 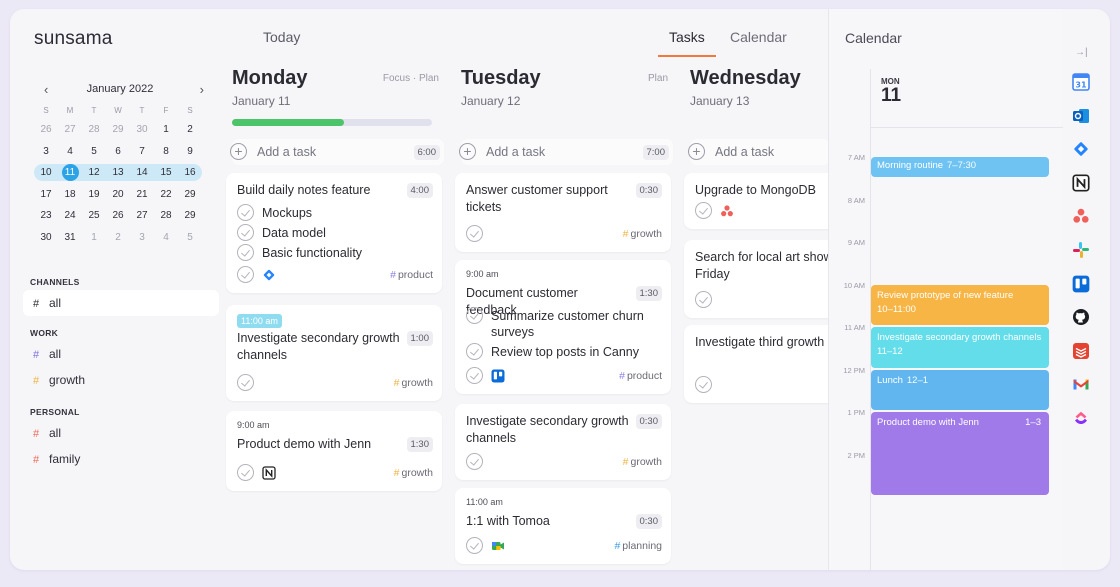 What do you see at coordinates (638, 546) in the screenshot?
I see `channel-tag: # planning` at bounding box center [638, 546].